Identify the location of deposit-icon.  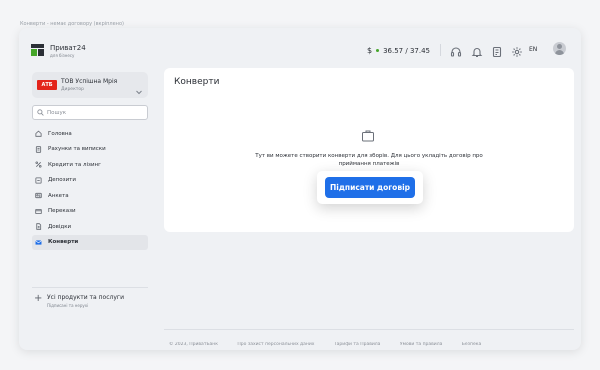
(38, 180).